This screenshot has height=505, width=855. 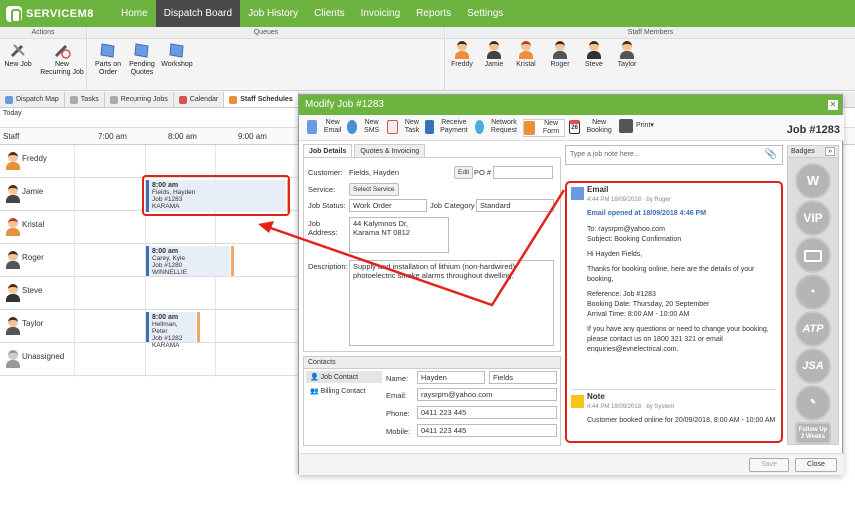 I want to click on calendar-icon: 26, so click(x=575, y=127).